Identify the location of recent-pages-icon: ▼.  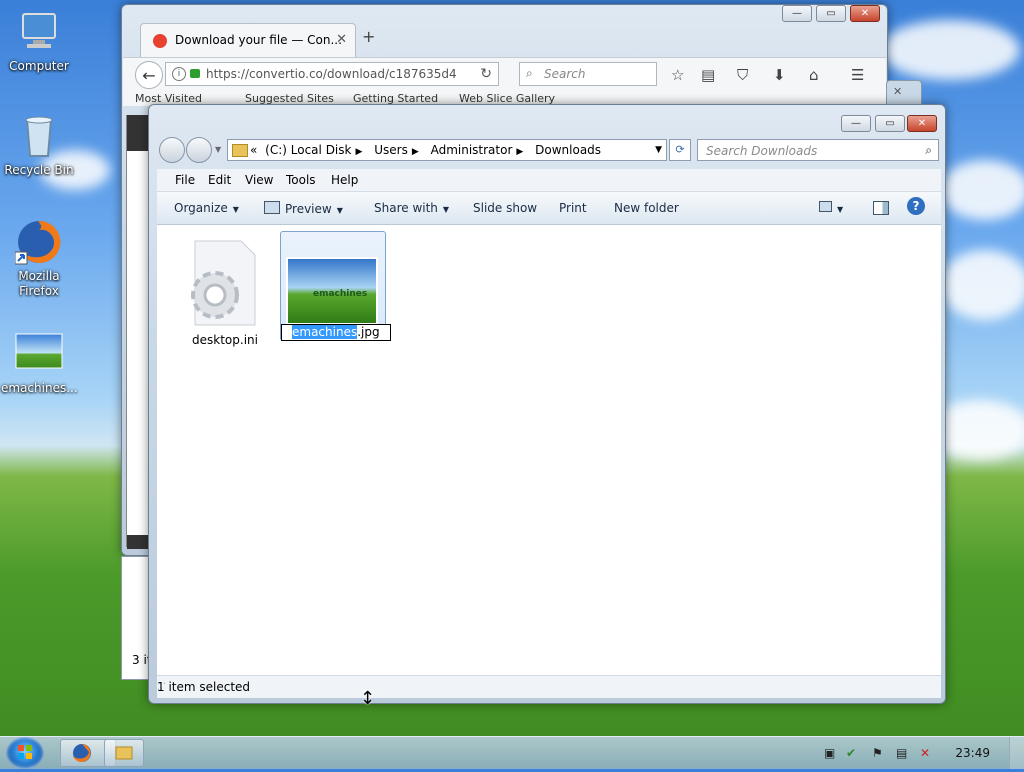
(218, 149).